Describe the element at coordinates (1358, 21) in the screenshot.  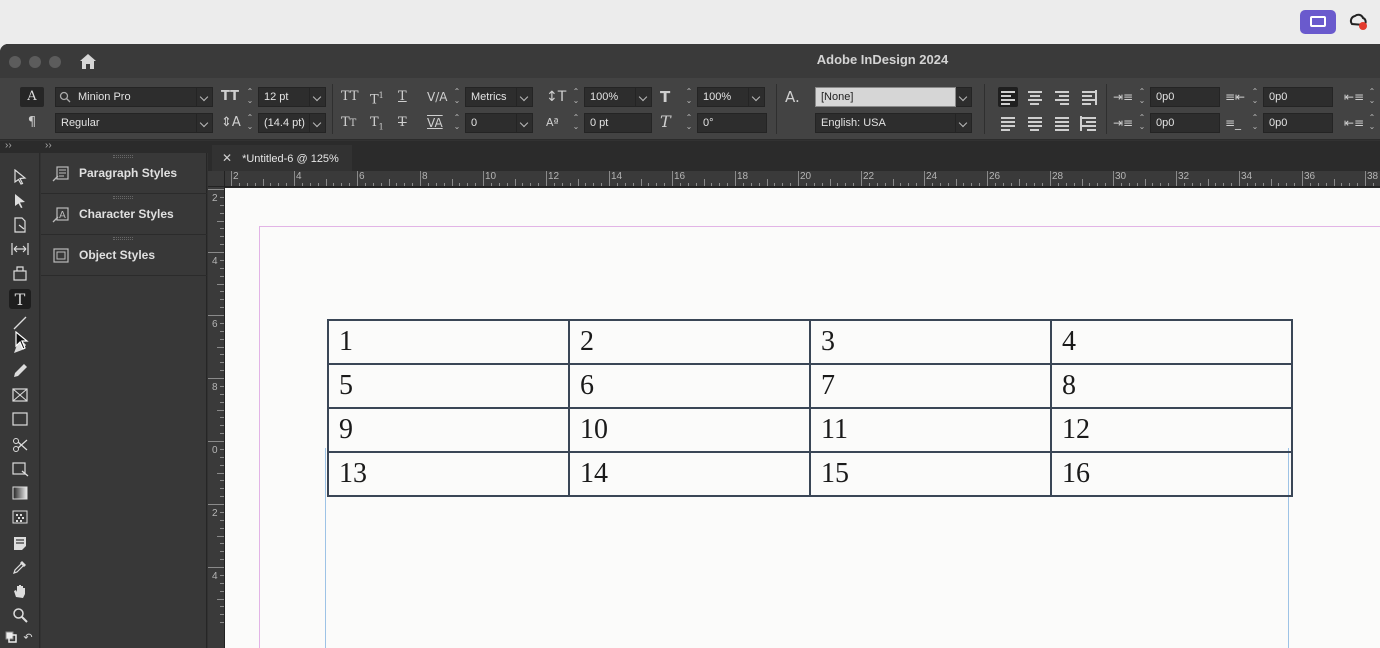
I see `creative-cloud-icon` at that location.